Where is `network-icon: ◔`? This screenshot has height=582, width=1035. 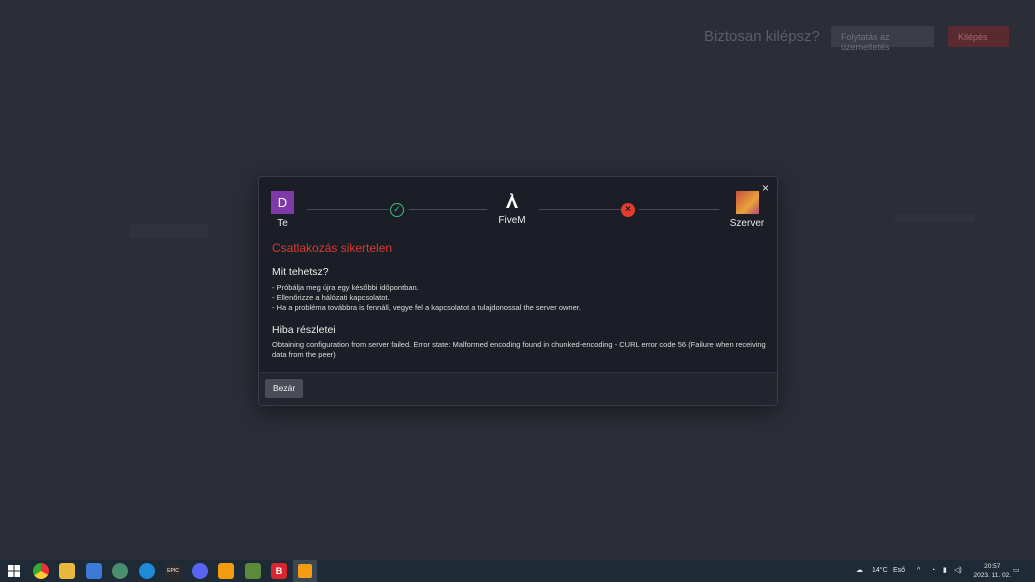
network-icon: ◔ is located at coordinates (933, 571).